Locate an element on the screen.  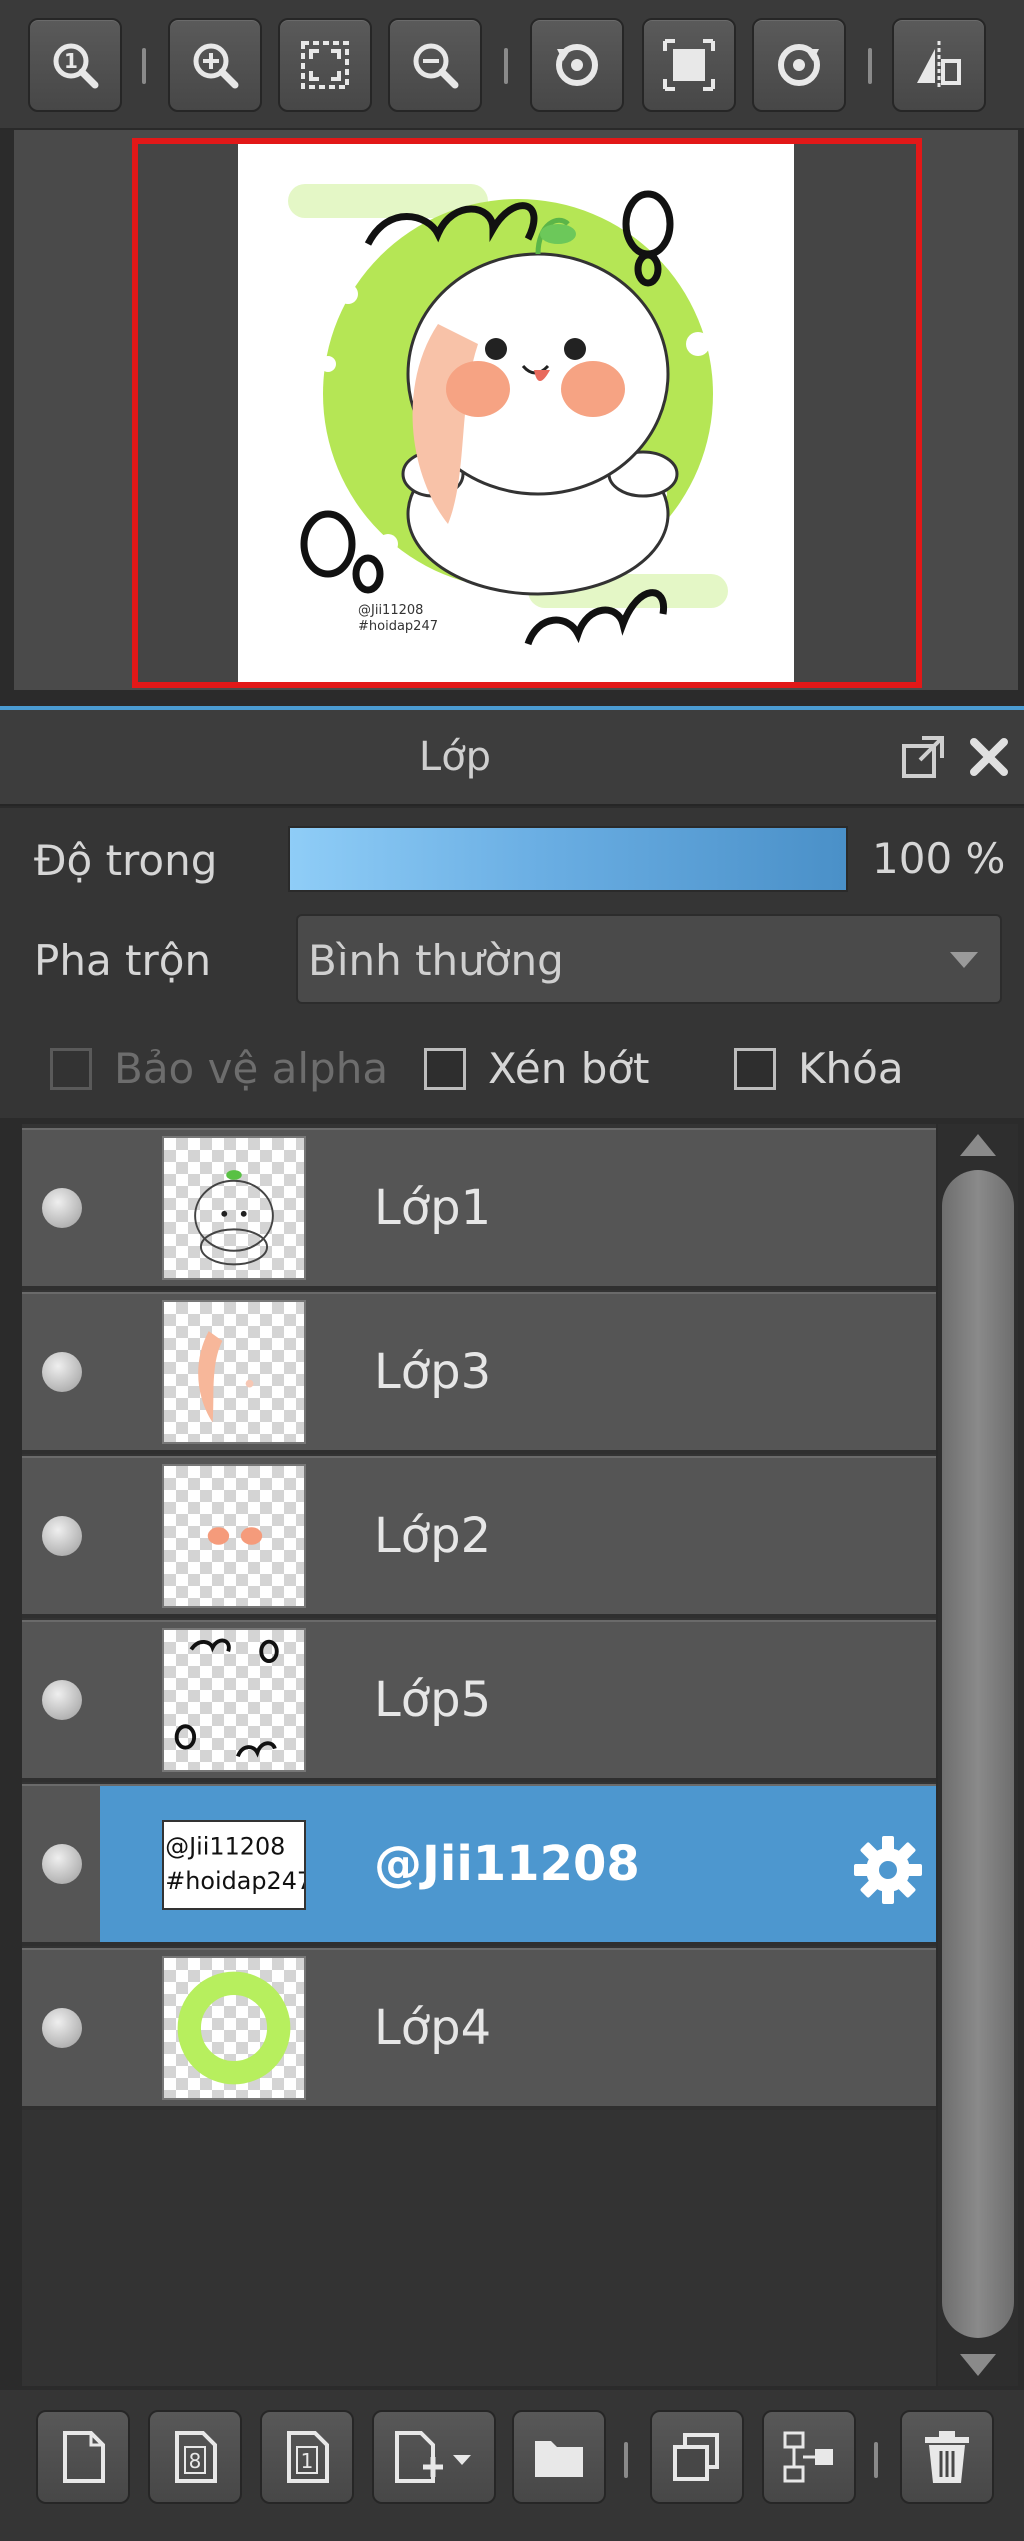
zoom-actual-size-icon: 1 is located at coordinates (76, 66).